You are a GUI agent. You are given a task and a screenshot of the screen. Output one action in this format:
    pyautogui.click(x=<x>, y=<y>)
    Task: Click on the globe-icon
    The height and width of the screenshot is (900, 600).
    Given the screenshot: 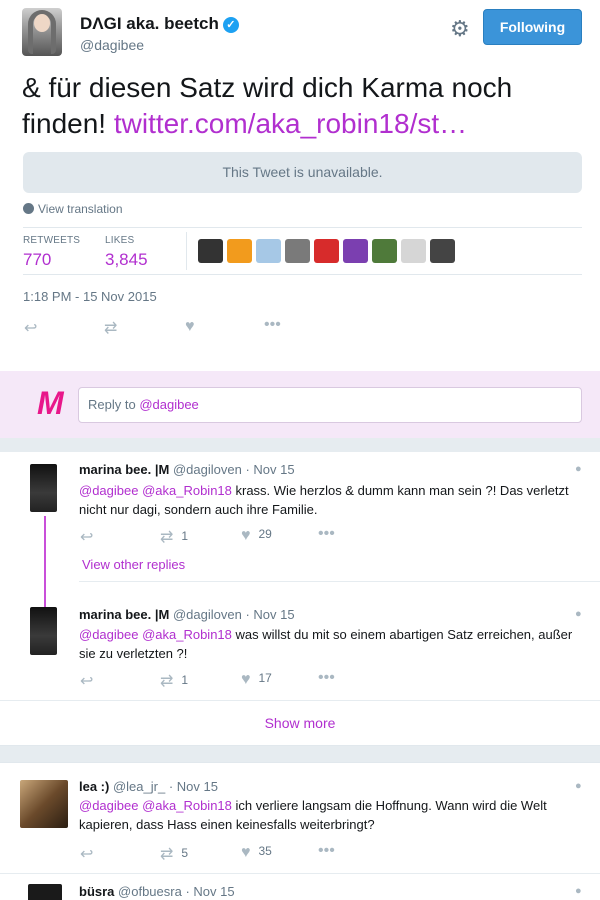 What is the action you would take?
    pyautogui.click(x=28, y=208)
    